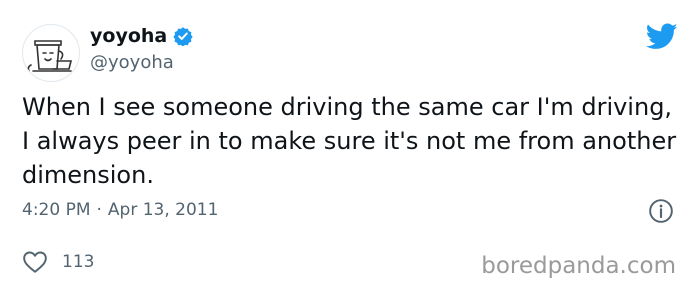  What do you see at coordinates (78, 262) in the screenshot?
I see `like-count: 113` at bounding box center [78, 262].